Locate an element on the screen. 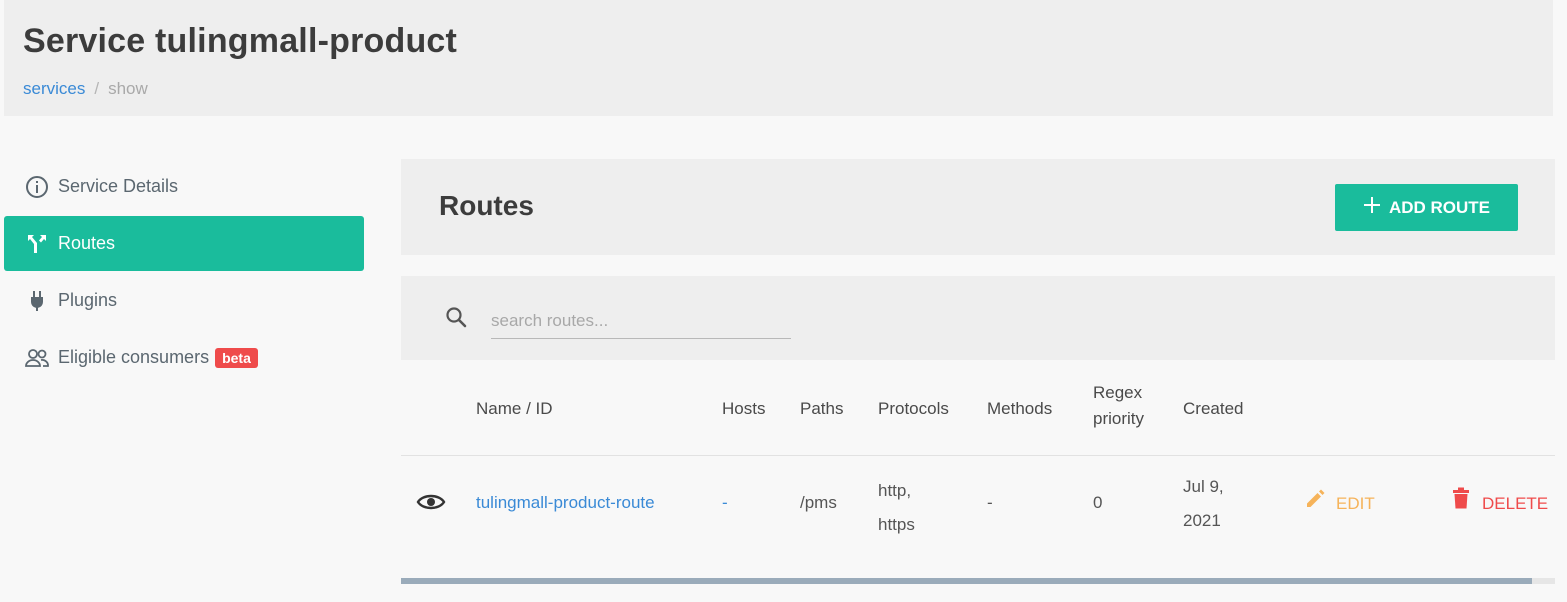 Image resolution: width=1567 pixels, height=602 pixels. info-circle-icon is located at coordinates (37, 187).